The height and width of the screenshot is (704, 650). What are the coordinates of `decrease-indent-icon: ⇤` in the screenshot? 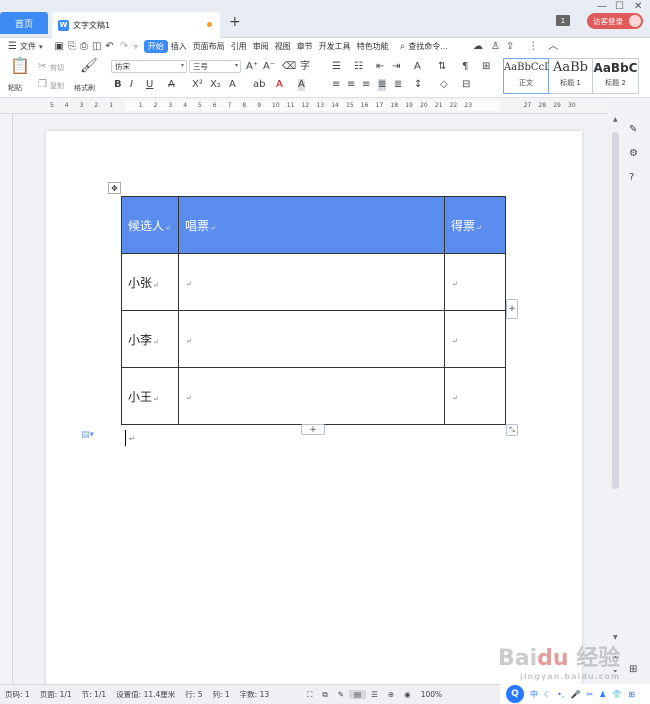 It's located at (380, 67).